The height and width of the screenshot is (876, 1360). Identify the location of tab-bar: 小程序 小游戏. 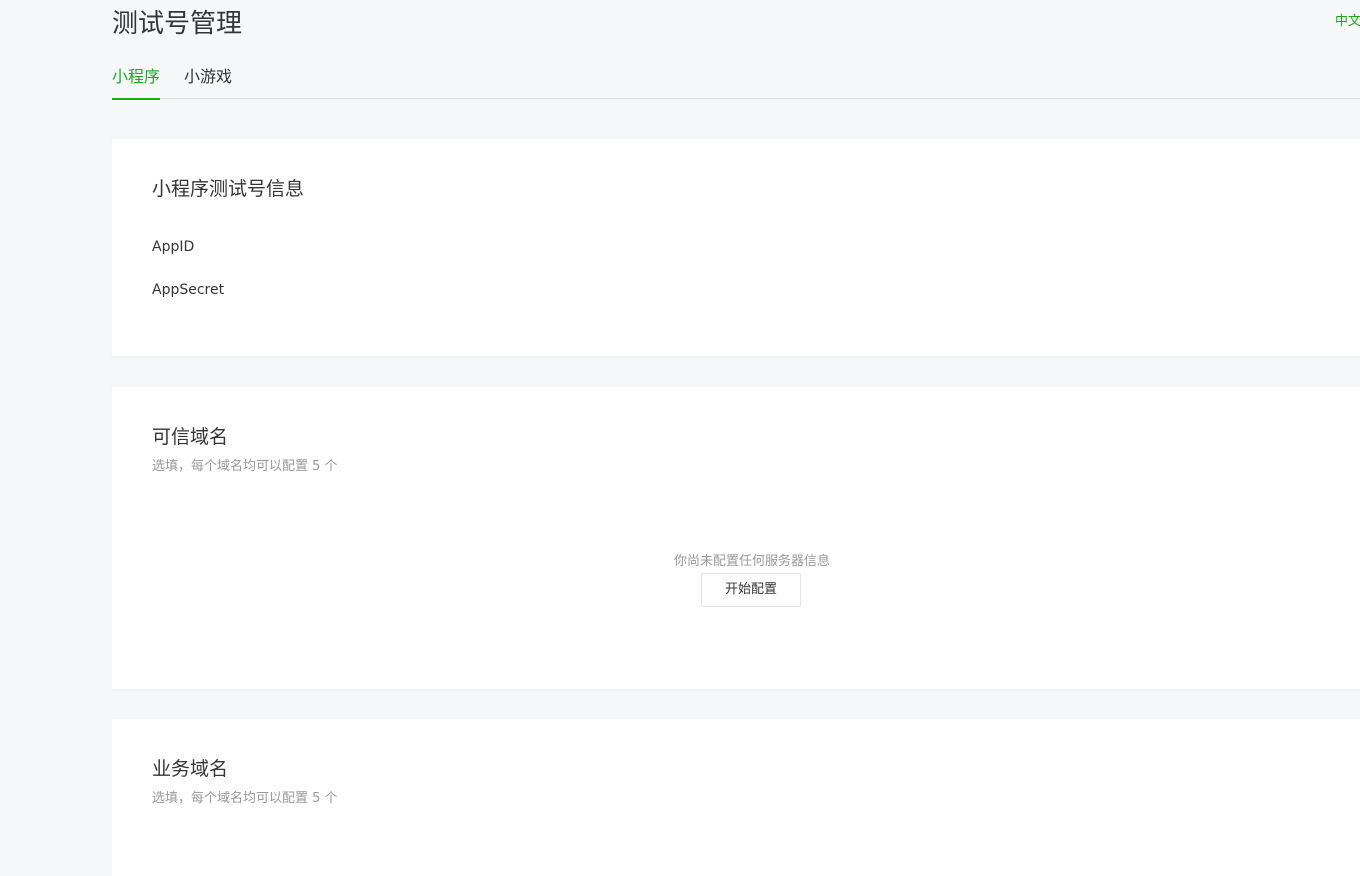
(736, 80).